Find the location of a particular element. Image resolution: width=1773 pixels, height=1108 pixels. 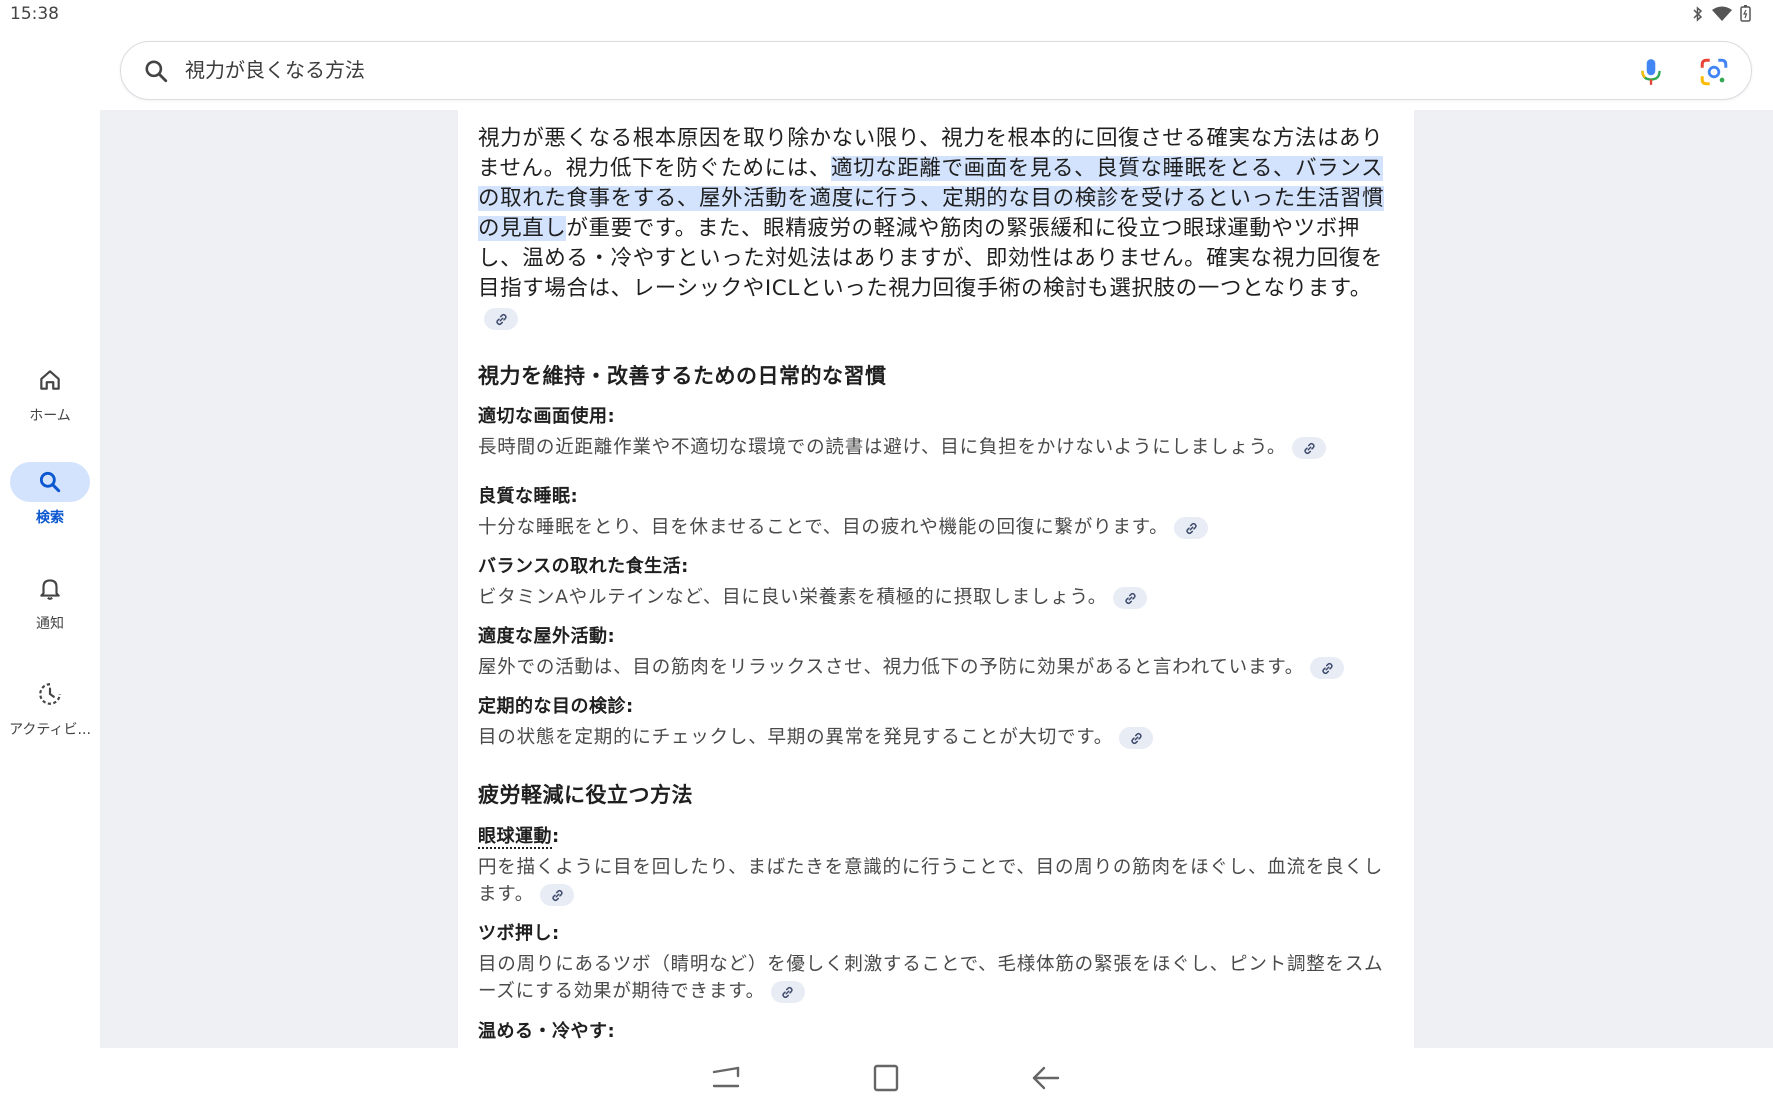

item-desc: 目の状態を定期的にチェックし、早期の異常を発見することが大切です。 is located at coordinates (936, 737).